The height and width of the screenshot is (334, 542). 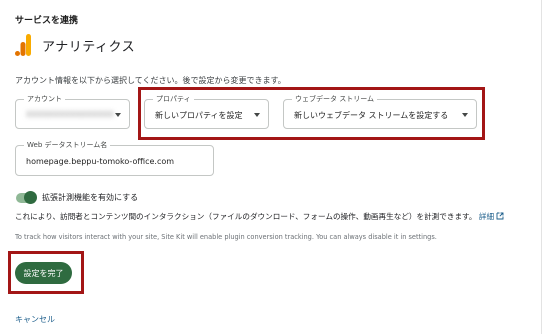 I want to click on account-select: アカウント XXXXXXXXXXXXXXXX, so click(x=72, y=111).